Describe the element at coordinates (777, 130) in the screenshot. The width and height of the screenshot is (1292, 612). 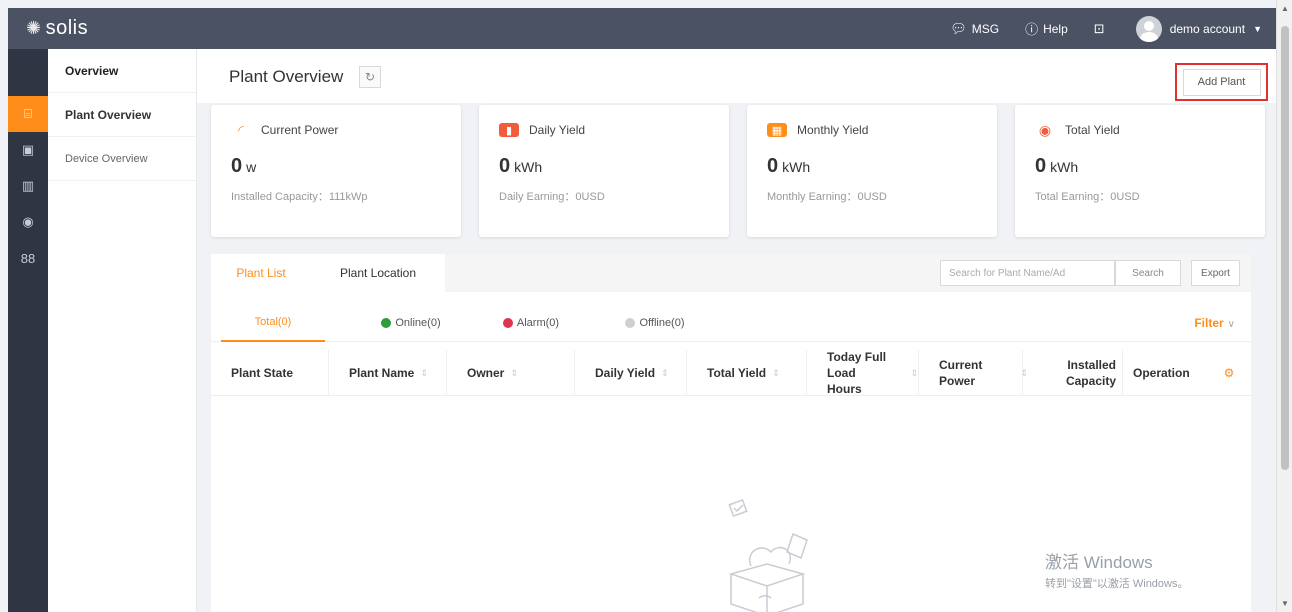
I see `calendar-icon: ▦` at that location.